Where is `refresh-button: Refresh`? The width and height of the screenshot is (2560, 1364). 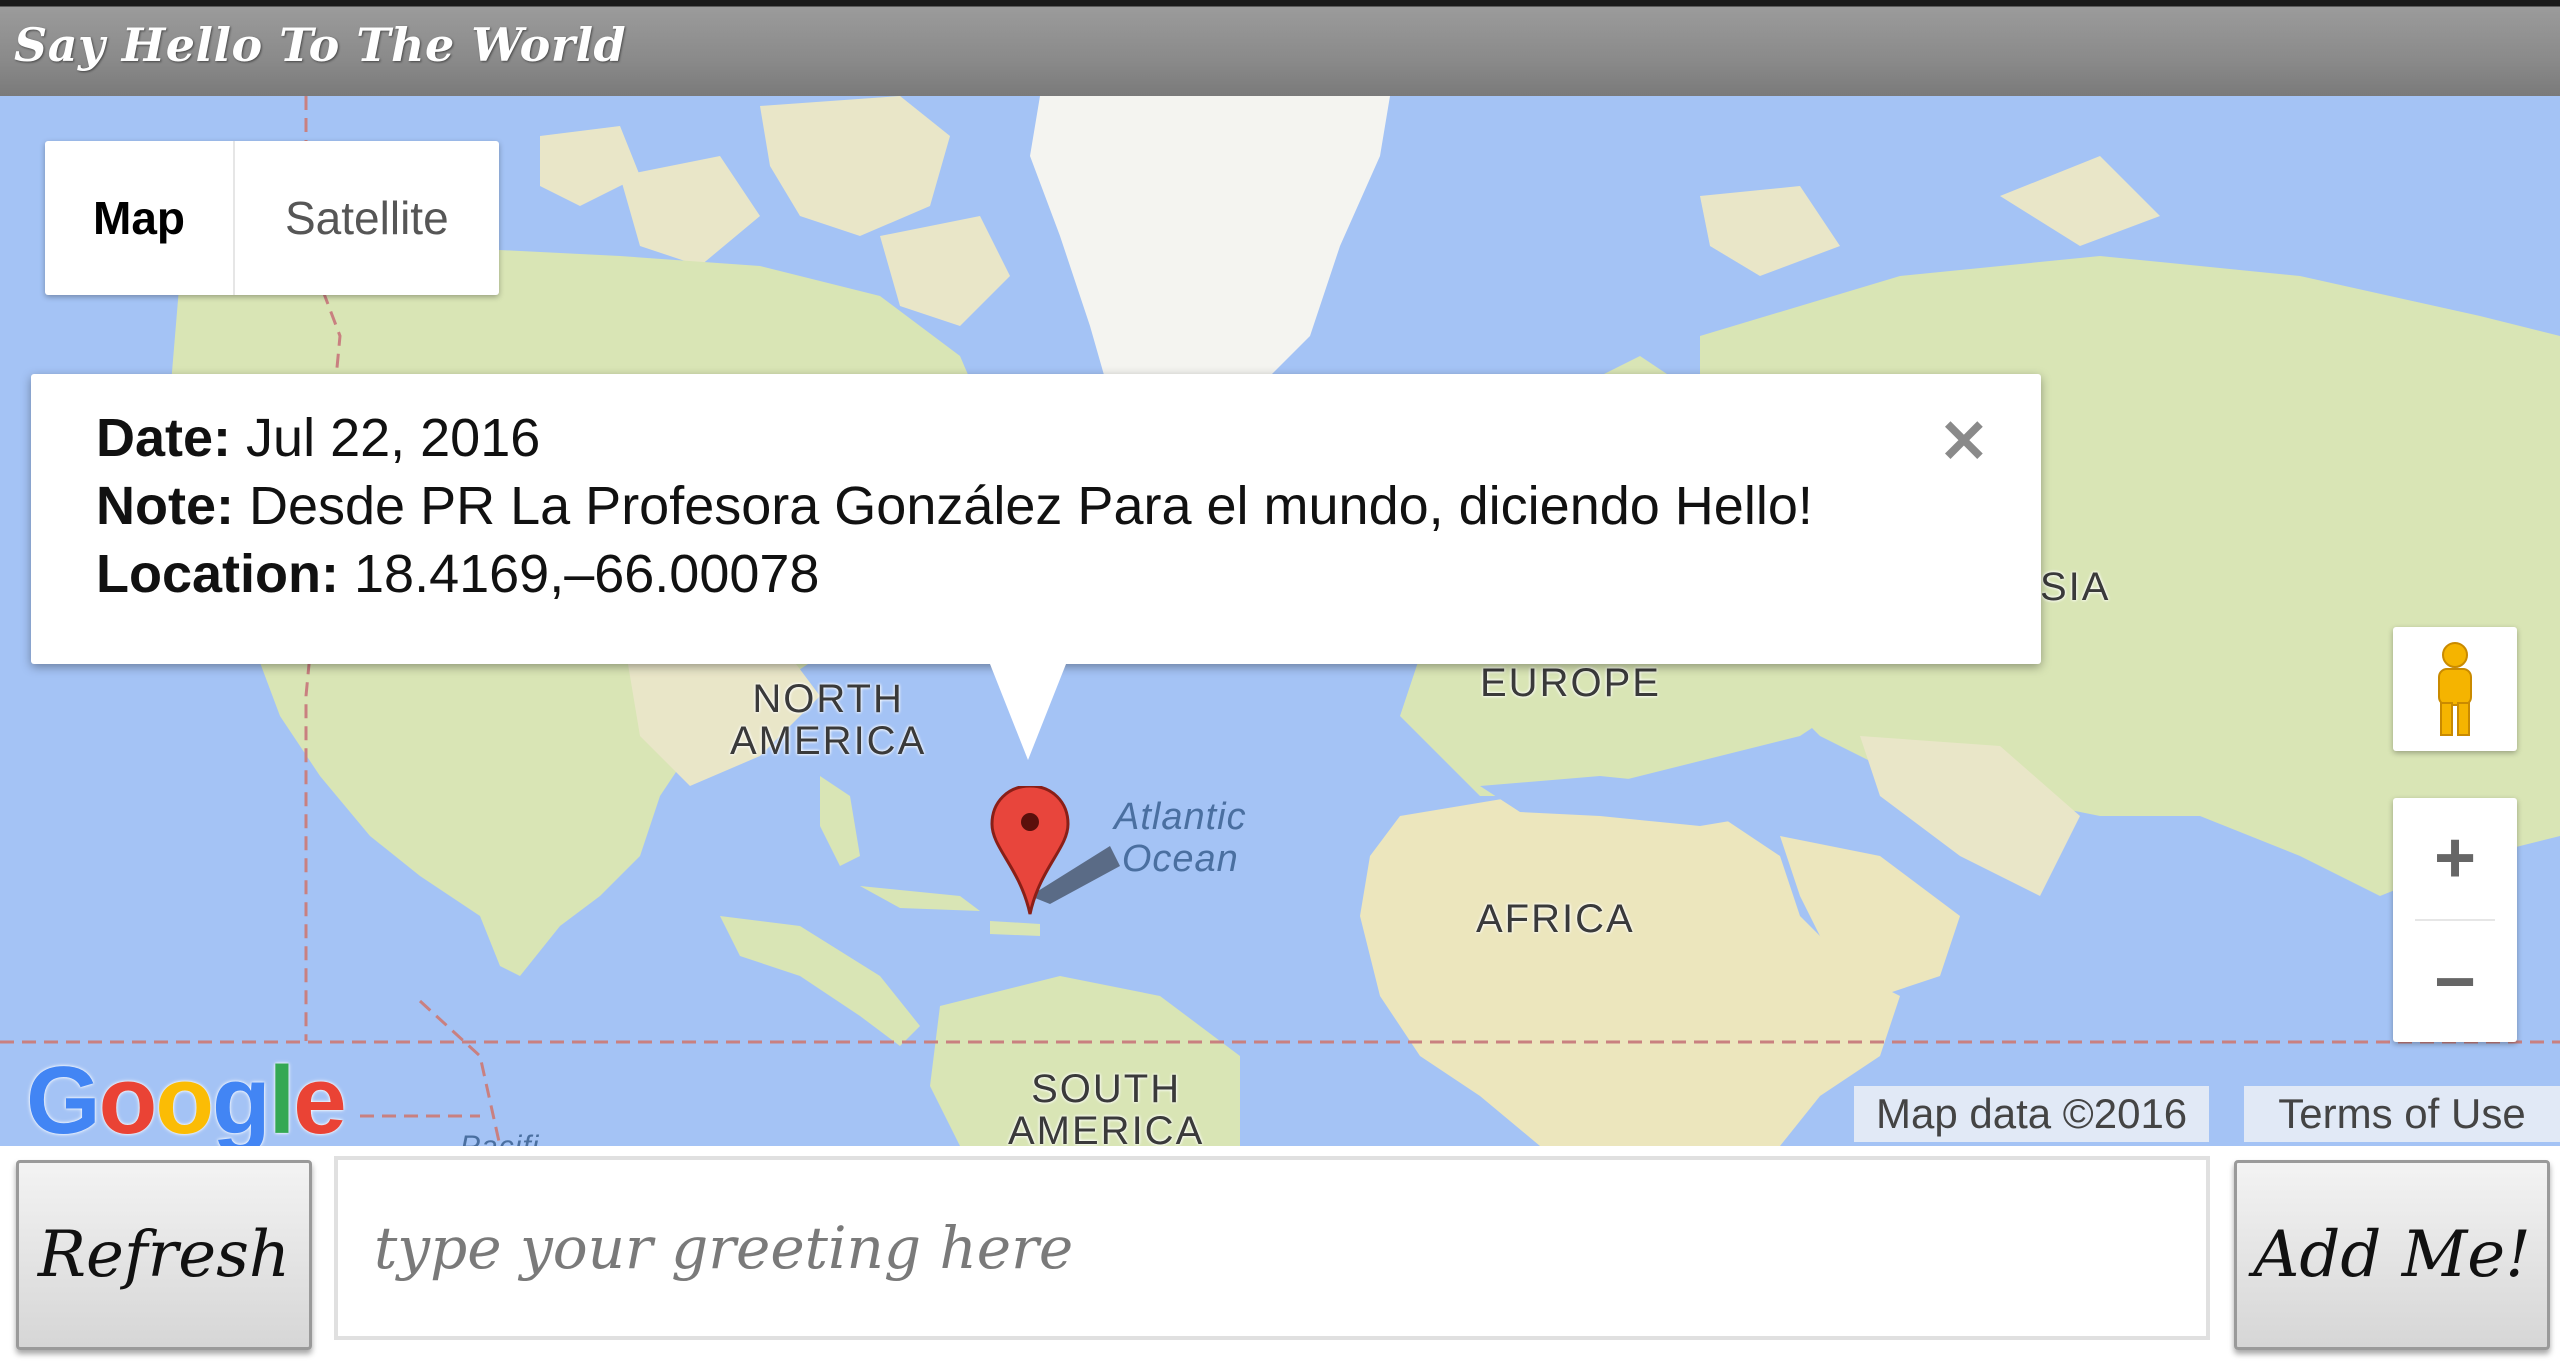 refresh-button: Refresh is located at coordinates (164, 1255).